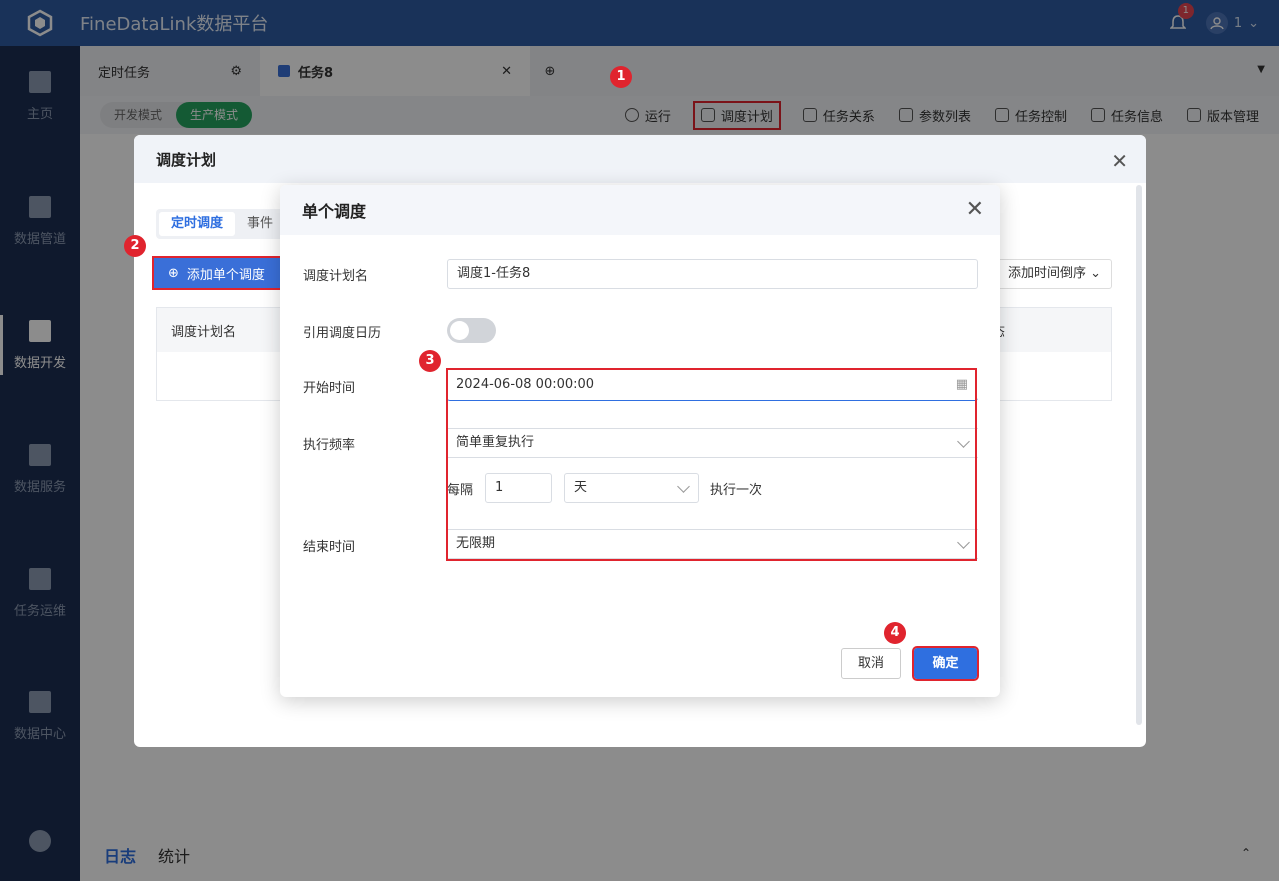  I want to click on column-header-name: 调度计划名, so click(204, 332).